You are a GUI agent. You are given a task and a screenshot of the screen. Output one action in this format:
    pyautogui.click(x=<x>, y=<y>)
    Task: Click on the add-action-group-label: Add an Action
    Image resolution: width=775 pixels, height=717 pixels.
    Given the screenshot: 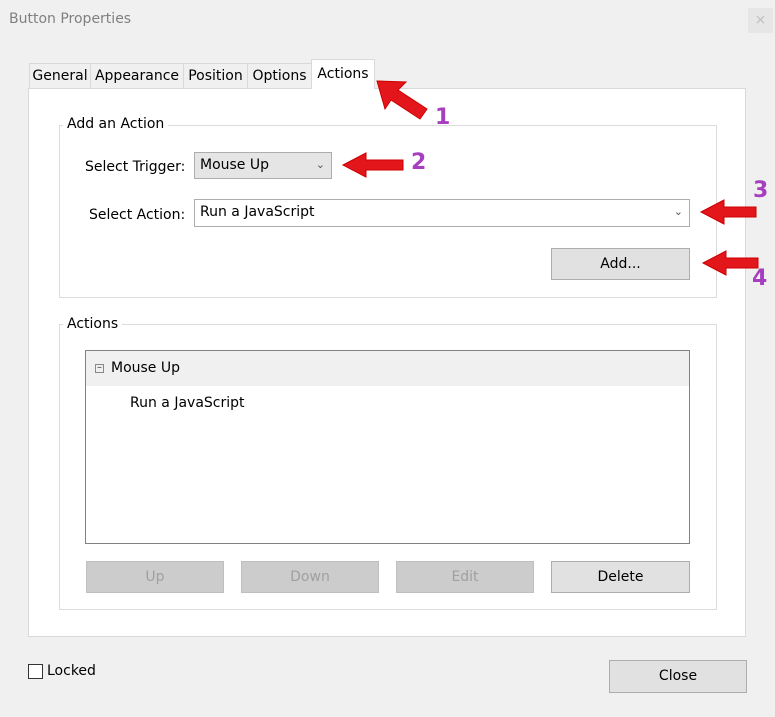 What is the action you would take?
    pyautogui.click(x=116, y=124)
    